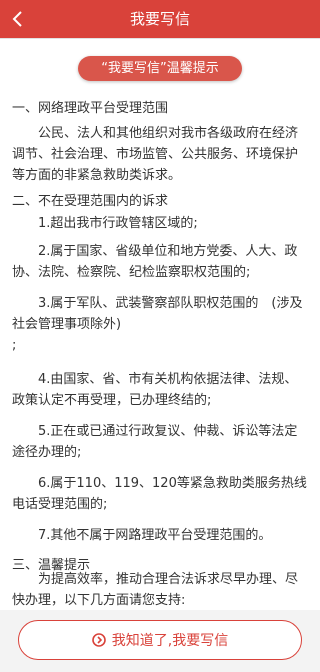 Image resolution: width=320 pixels, height=672 pixels. I want to click on list-item-5: 5.正在或已通过行政复议、仲裁、诉讼等法定途径办理的;, so click(155, 442).